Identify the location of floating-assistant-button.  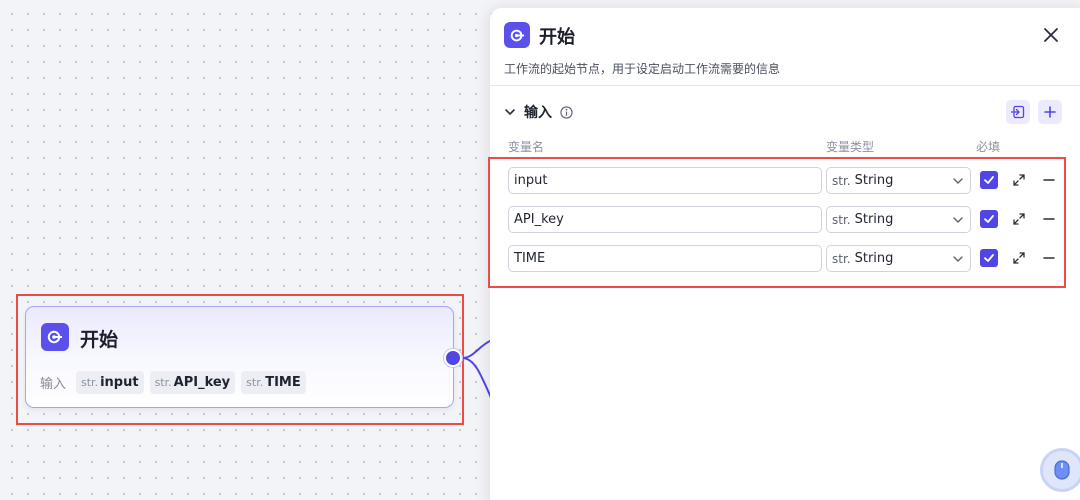
(1060, 470).